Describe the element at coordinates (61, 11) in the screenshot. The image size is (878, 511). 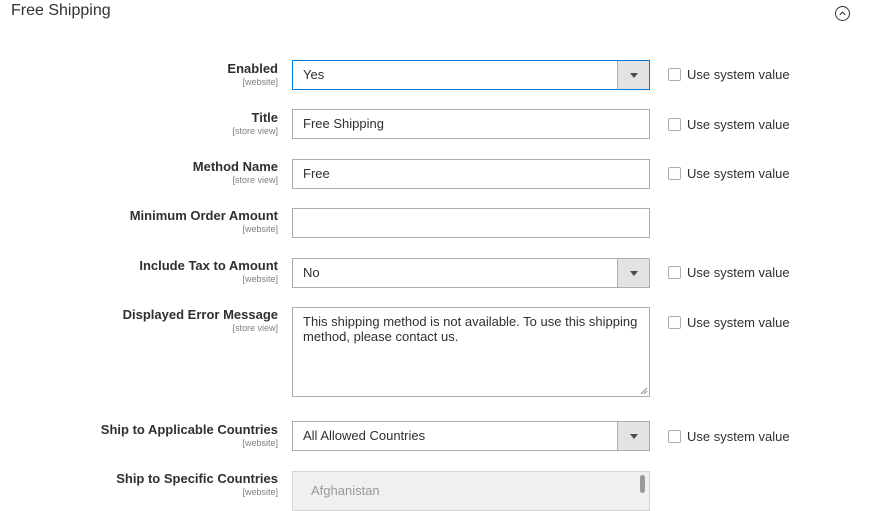
I see `section-title: Free Shipping` at that location.